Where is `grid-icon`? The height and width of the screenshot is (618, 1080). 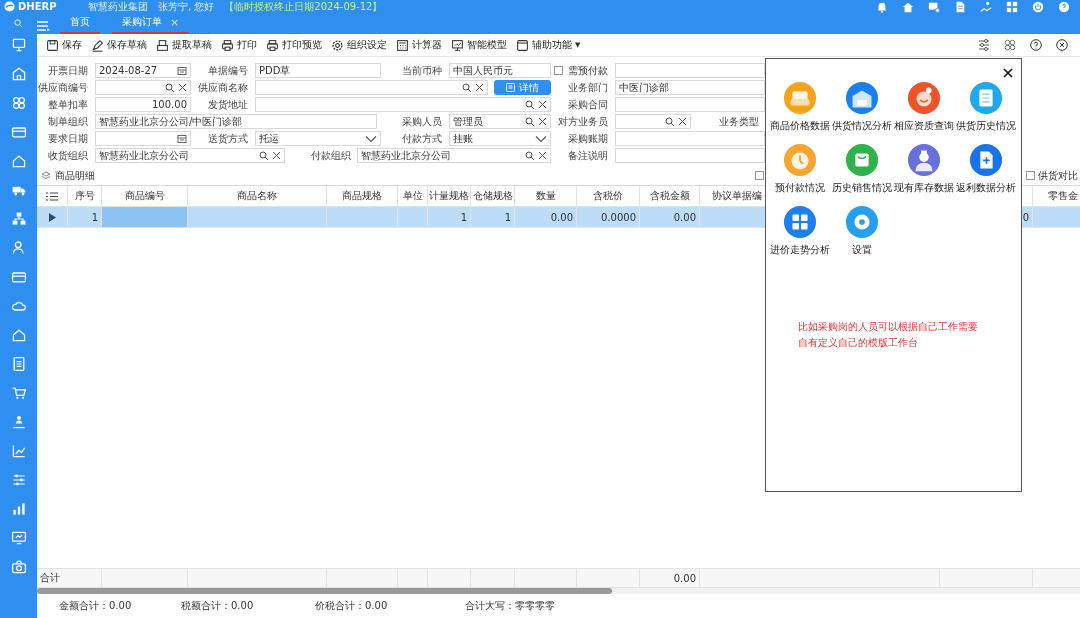 grid-icon is located at coordinates (1012, 6).